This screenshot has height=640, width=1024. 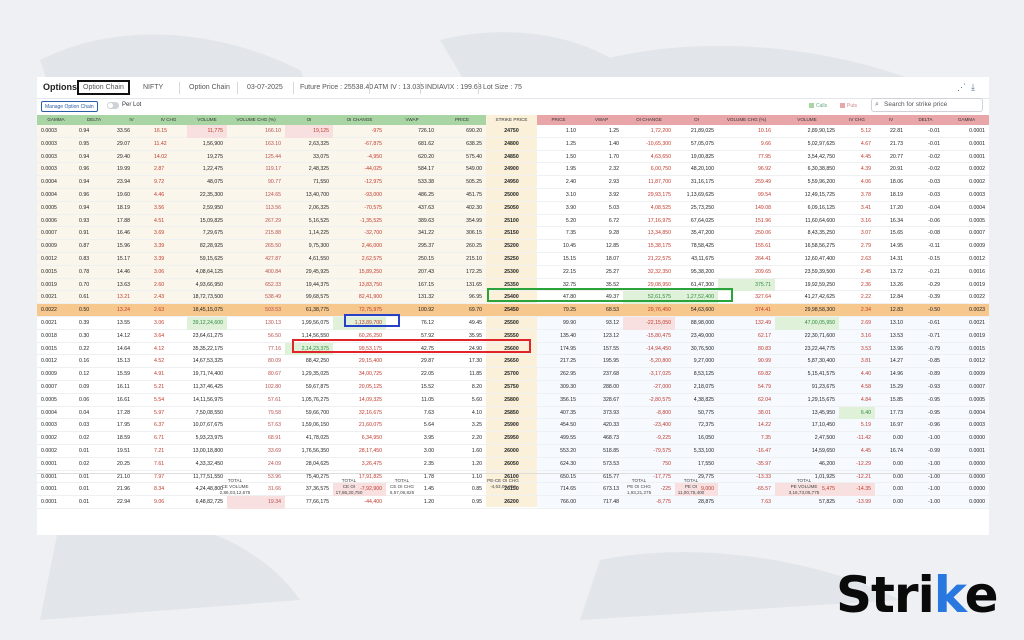 I want to click on call-cell: 0.61, so click(x=94, y=297).